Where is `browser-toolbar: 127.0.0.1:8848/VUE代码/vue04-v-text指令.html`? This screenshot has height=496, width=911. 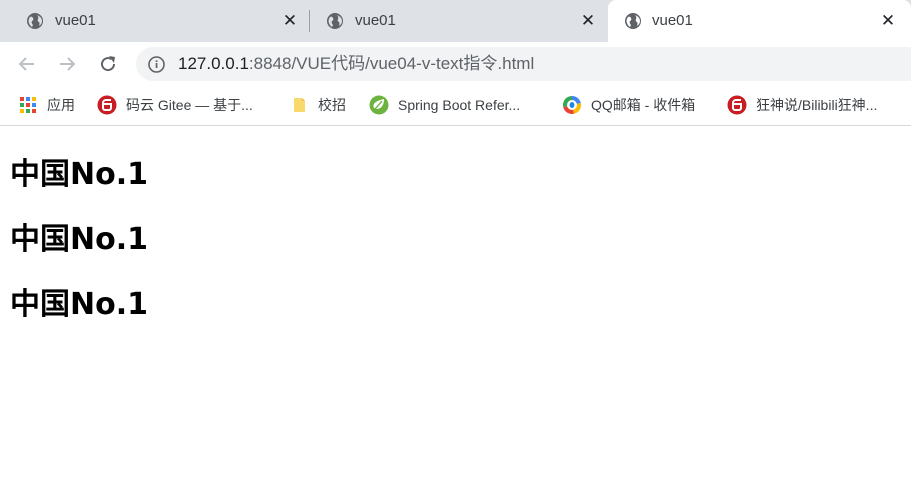
browser-toolbar: 127.0.0.1:8848/VUE代码/vue04-v-text指令.html is located at coordinates (455, 64).